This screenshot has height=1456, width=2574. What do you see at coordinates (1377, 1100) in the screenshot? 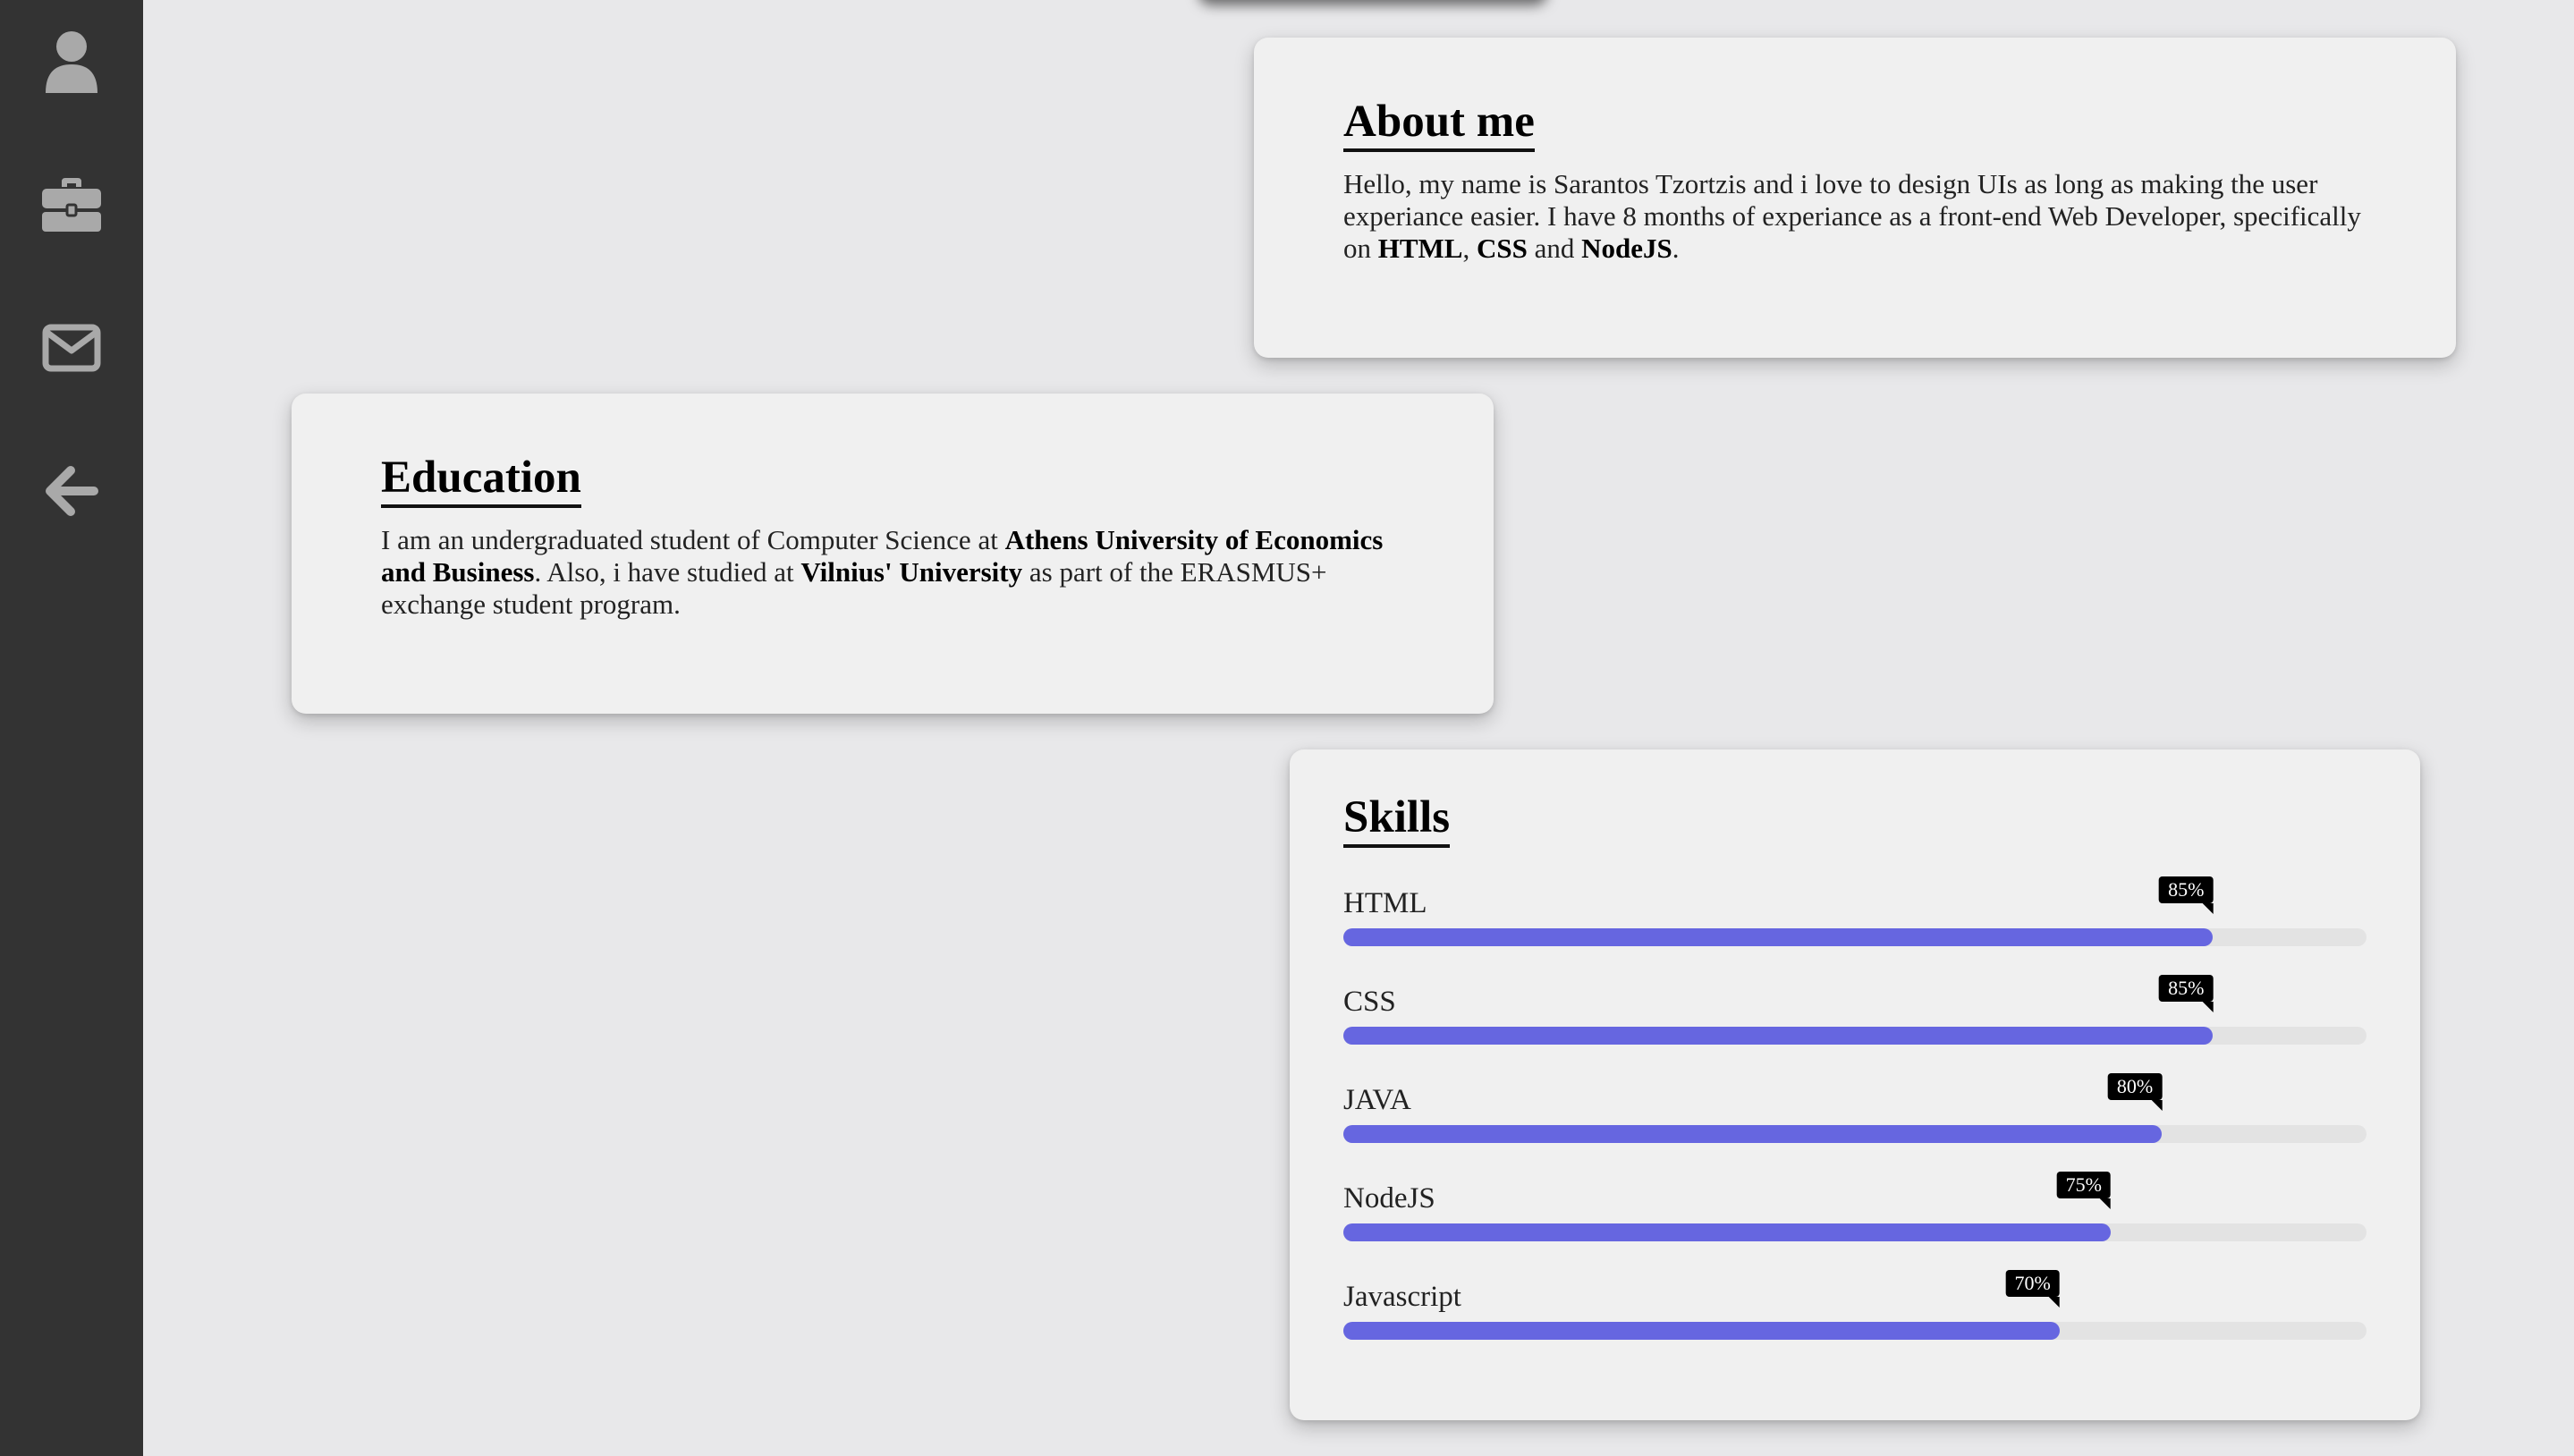
I see `skill-label: JAVA` at bounding box center [1377, 1100].